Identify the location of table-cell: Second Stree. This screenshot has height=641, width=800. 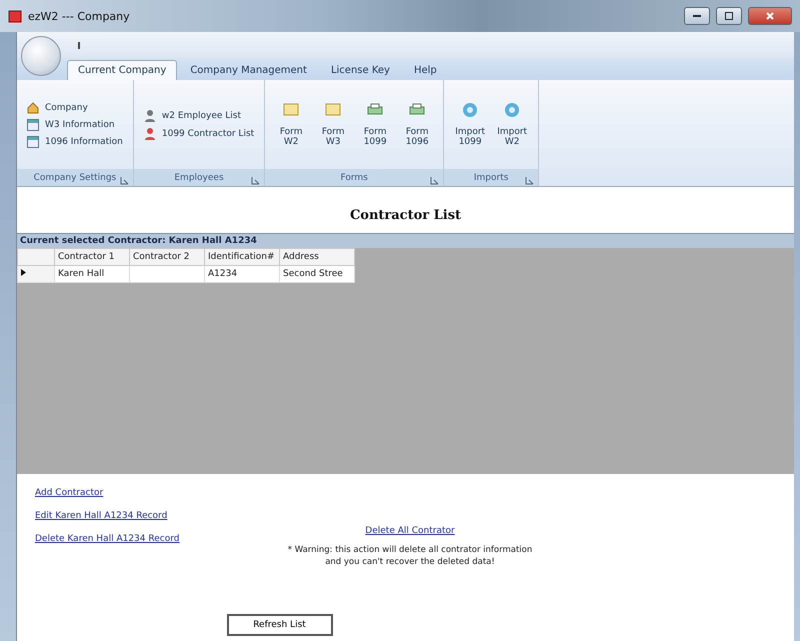
(317, 274).